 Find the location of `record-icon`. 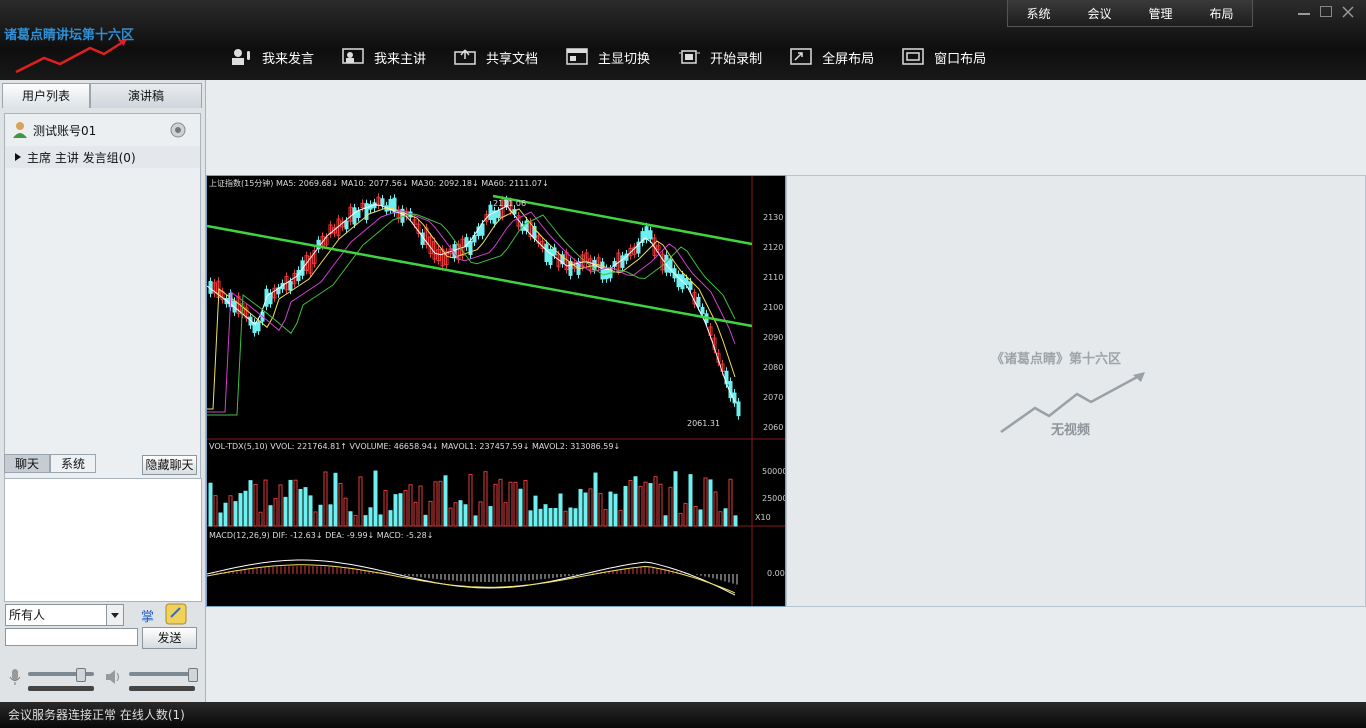

record-icon is located at coordinates (690, 57).